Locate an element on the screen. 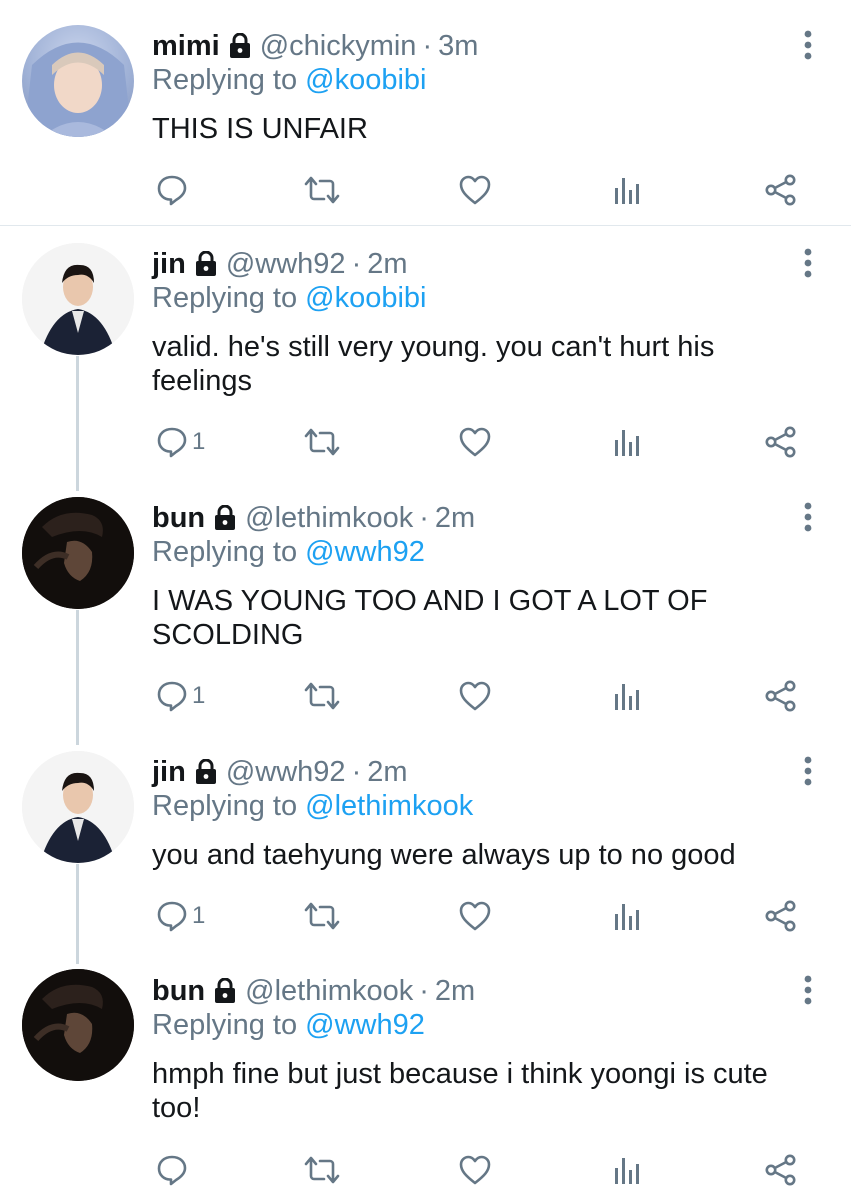 This screenshot has width=851, height=1200. replying-to-link: @lethimkook is located at coordinates (389, 806).